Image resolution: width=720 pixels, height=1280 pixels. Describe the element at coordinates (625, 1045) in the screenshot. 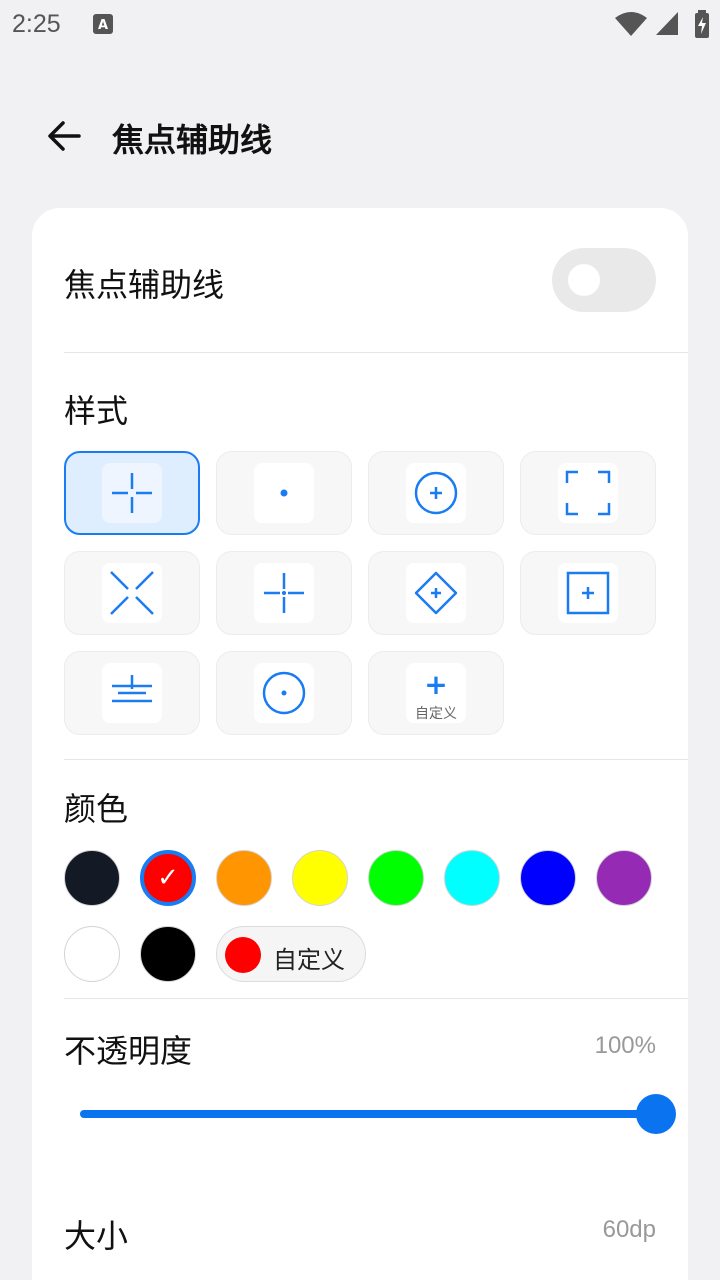

I see `opacity-value: 100%` at that location.